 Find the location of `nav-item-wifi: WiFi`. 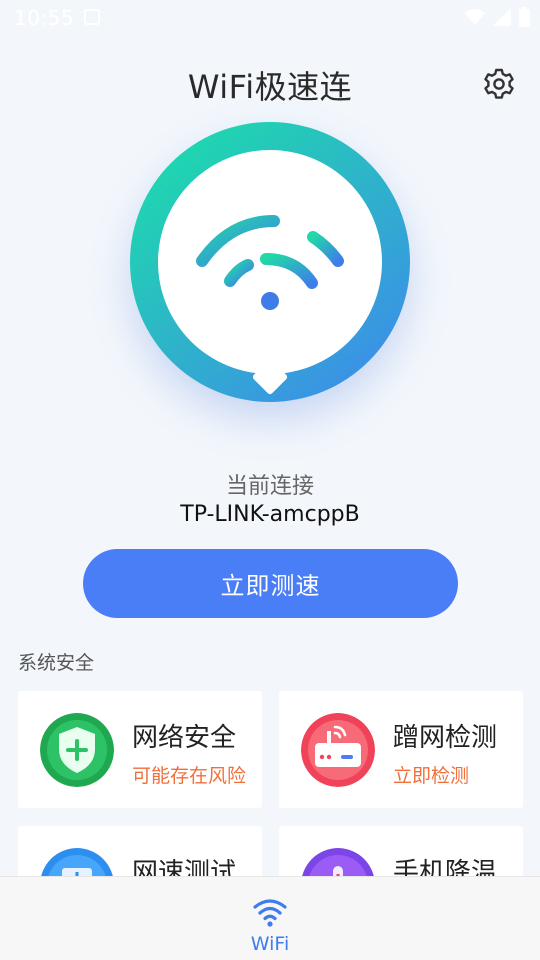

nav-item-wifi: WiFi is located at coordinates (270, 920).